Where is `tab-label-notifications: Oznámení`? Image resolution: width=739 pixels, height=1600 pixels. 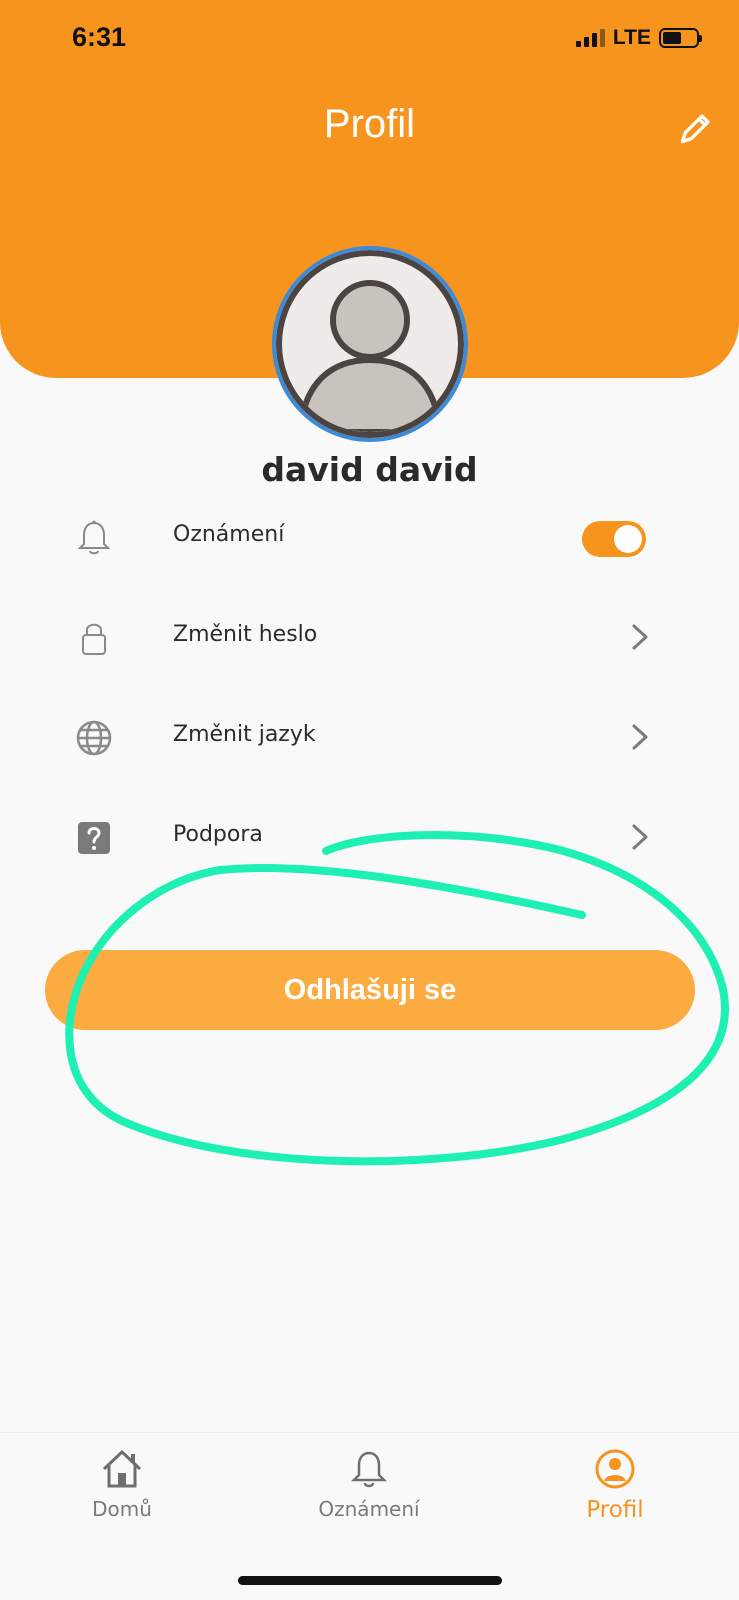
tab-label-notifications: Oznámení is located at coordinates (369, 1509).